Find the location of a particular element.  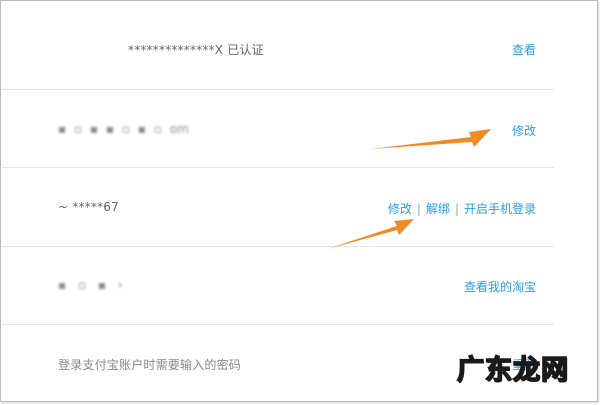

watermark-text: 广东龙网 is located at coordinates (512, 370).